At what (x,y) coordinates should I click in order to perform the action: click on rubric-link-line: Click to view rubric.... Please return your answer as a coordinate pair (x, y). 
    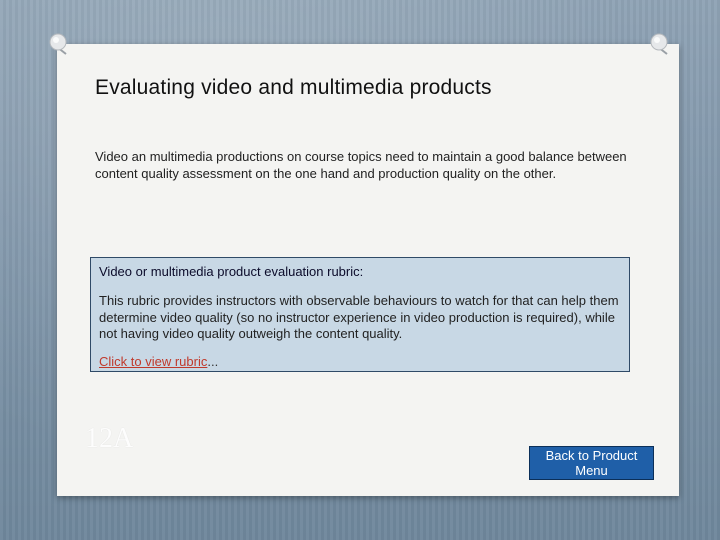
    Looking at the image, I should click on (360, 361).